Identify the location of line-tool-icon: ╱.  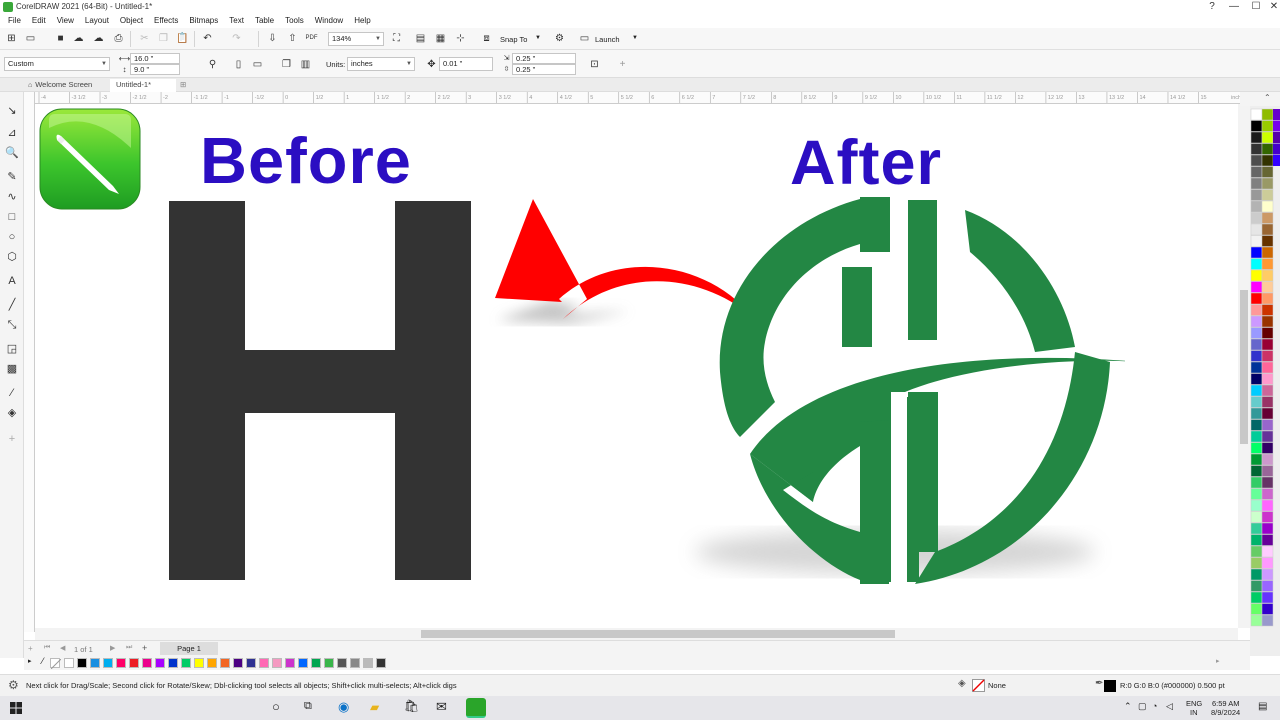
(12, 305).